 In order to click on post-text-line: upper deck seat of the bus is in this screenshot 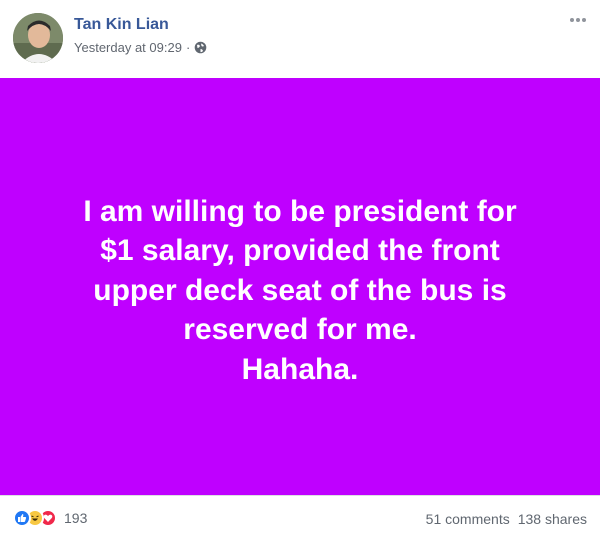, I will do `click(300, 290)`.